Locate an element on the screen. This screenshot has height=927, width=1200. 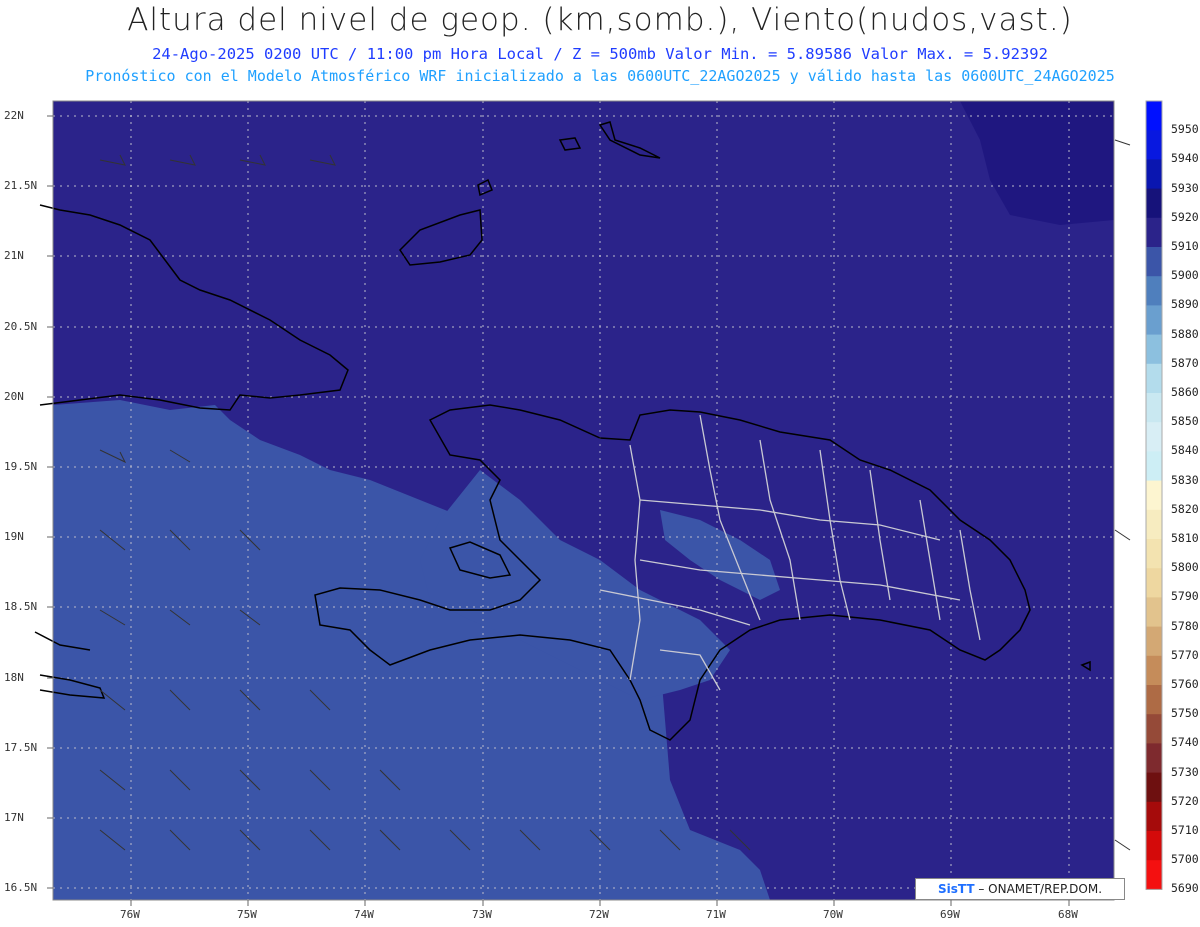
colorbar-tick-label: 5720 is located at coordinates (1185, 800).